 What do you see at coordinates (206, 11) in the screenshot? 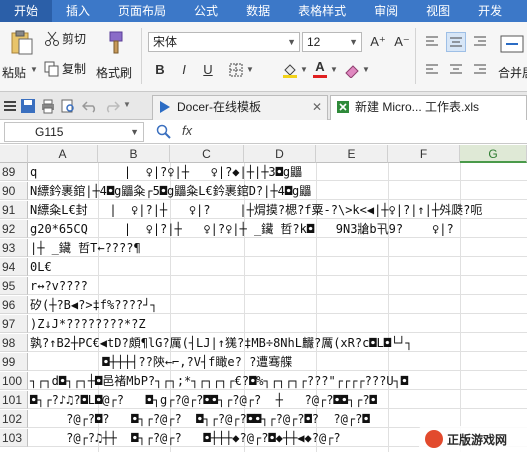
I see `menu-tab: 公式` at bounding box center [206, 11].